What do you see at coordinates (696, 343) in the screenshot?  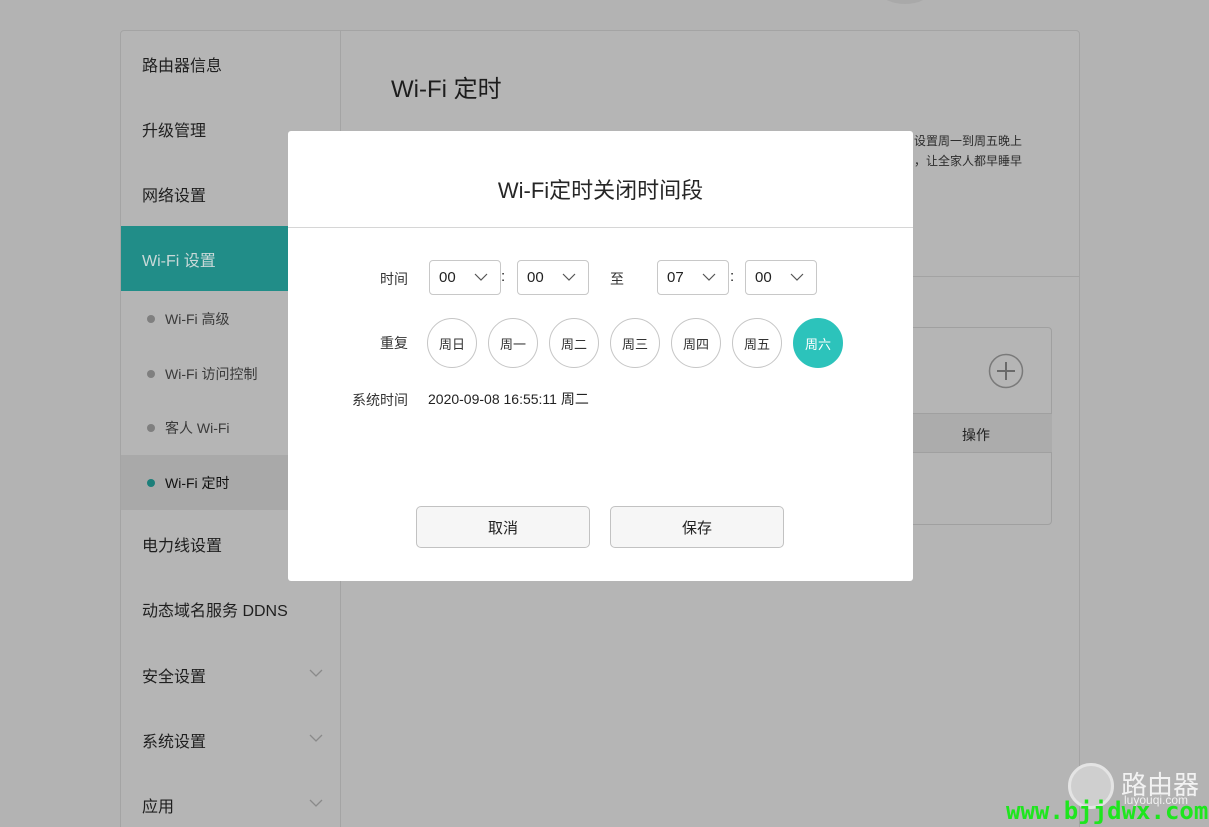 I see `day-toggle-thursday: 周四` at bounding box center [696, 343].